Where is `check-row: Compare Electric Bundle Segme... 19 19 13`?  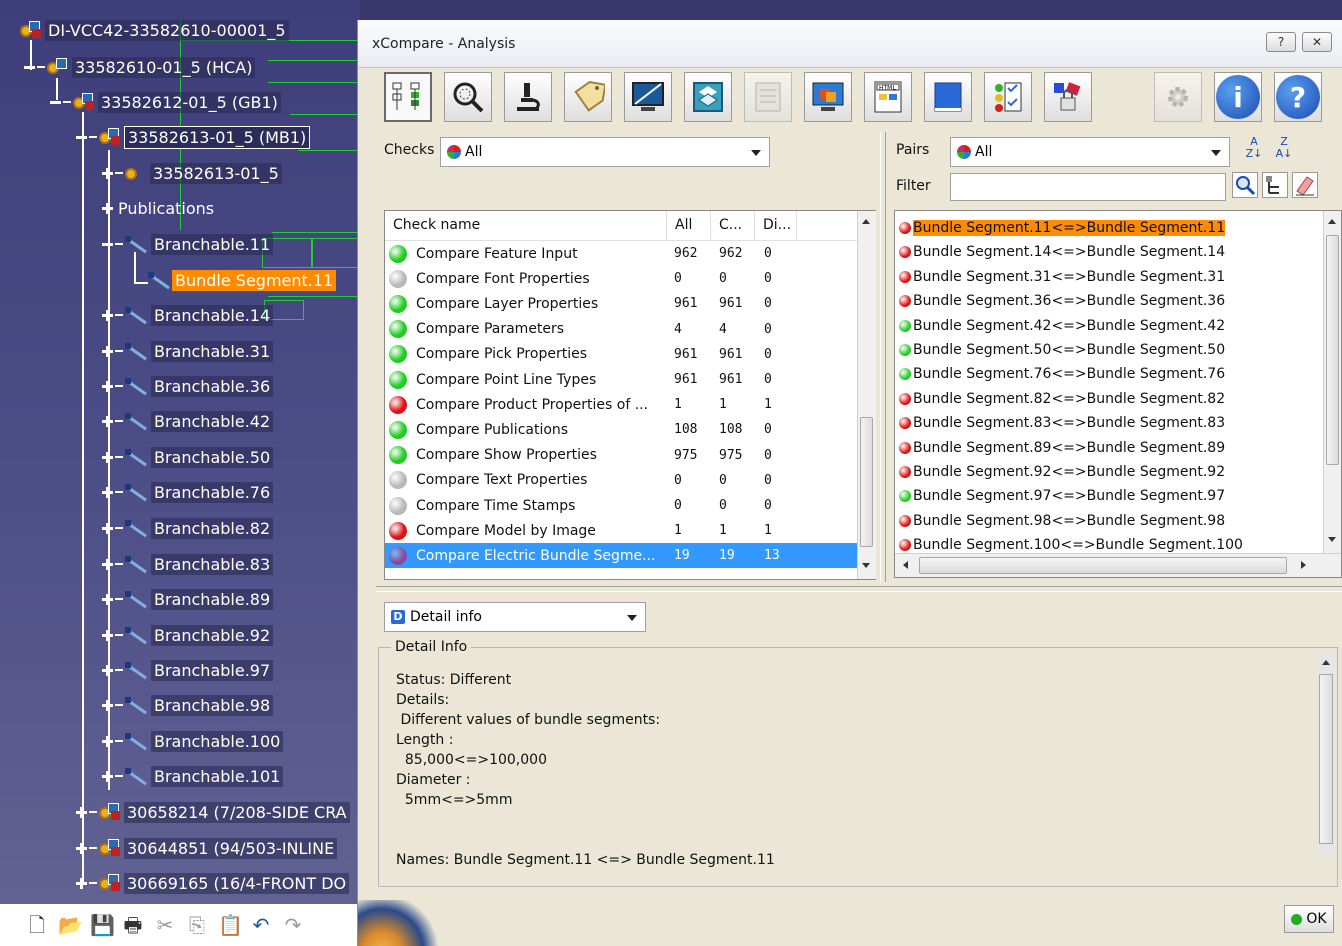 check-row: Compare Electric Bundle Segme... 19 19 13 is located at coordinates (621, 556).